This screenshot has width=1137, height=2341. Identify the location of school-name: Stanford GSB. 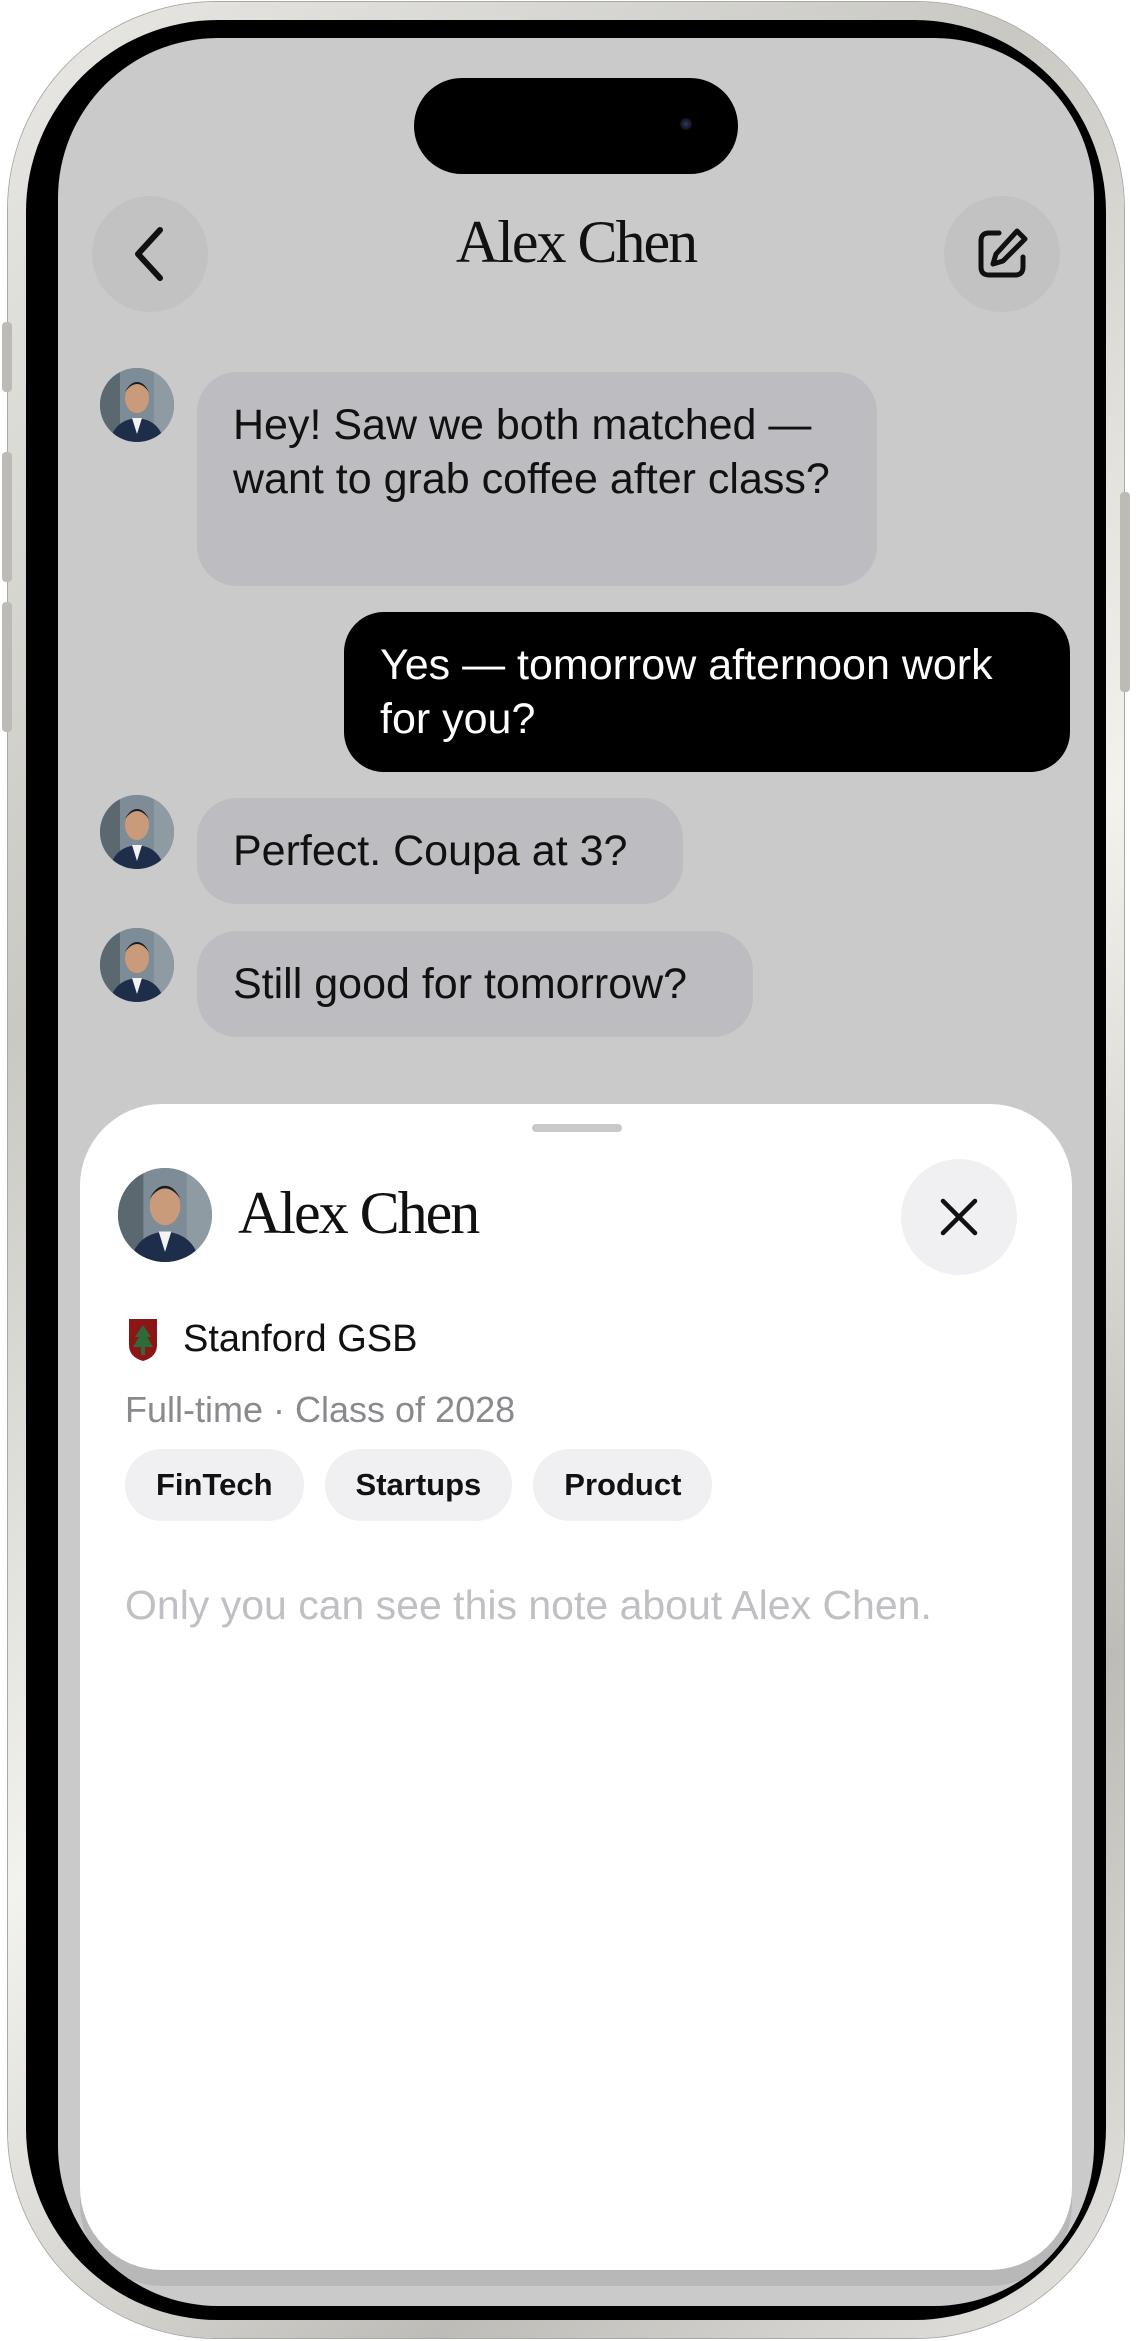
(300, 1338).